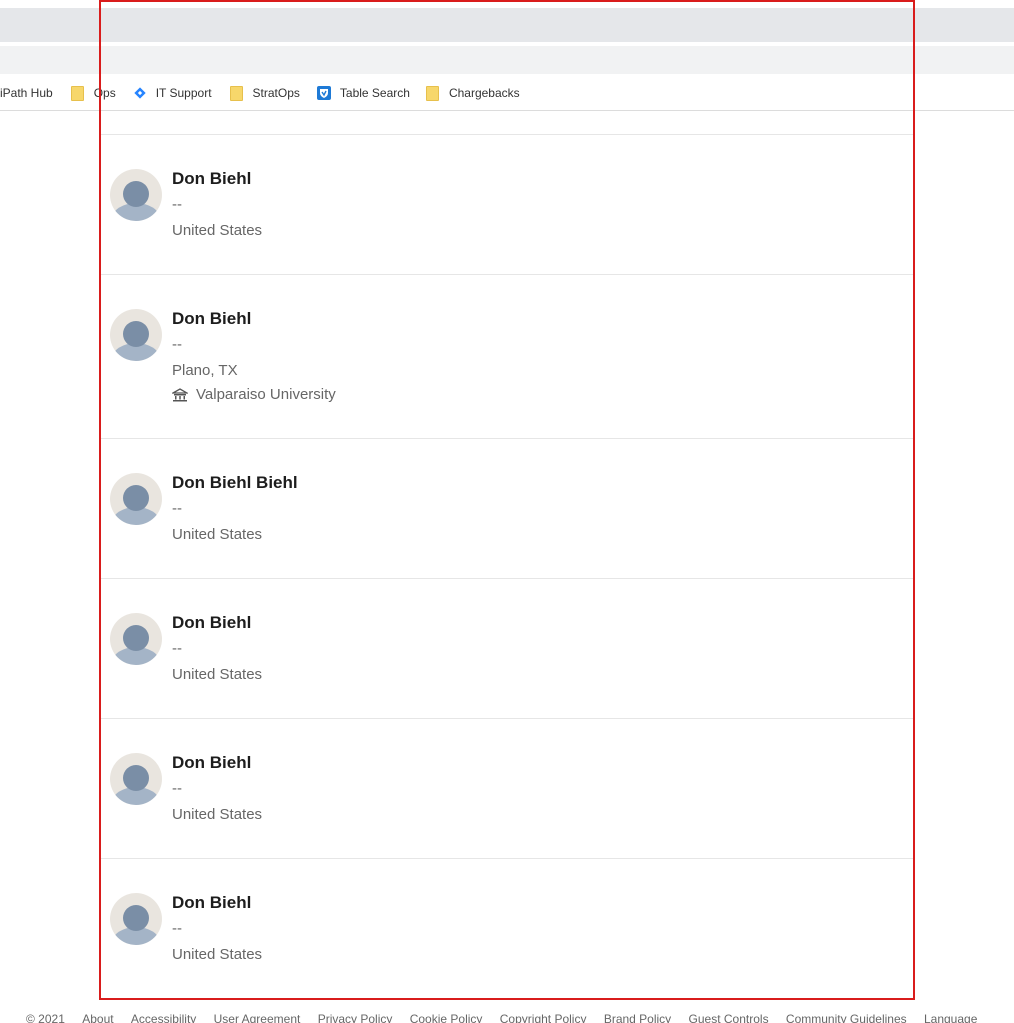 The height and width of the screenshot is (1023, 1014). I want to click on footer-copyright: © 2021, so click(45, 1017).